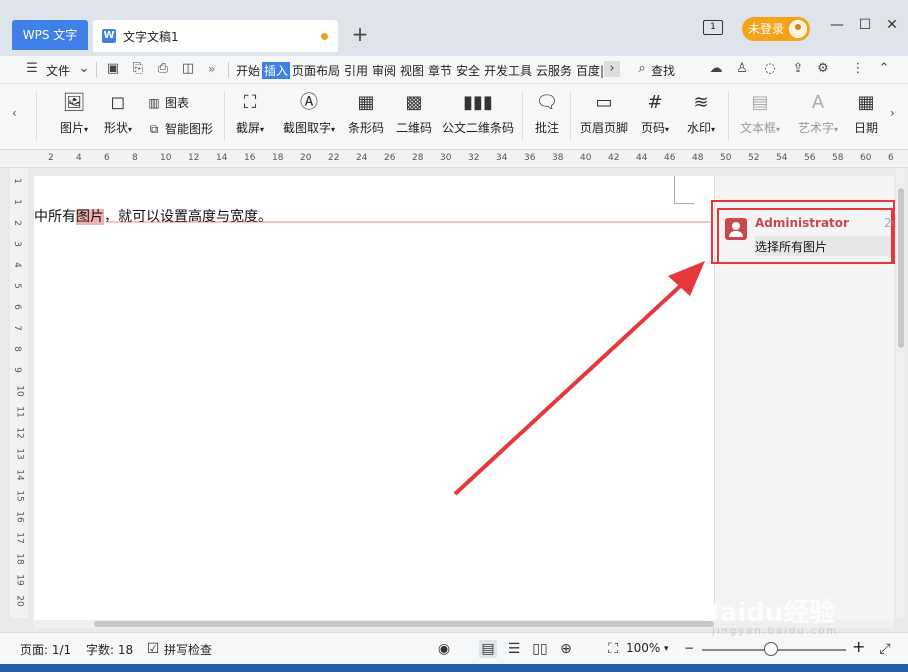 Image resolution: width=908 pixels, height=672 pixels. What do you see at coordinates (885, 649) in the screenshot?
I see `fullscreen-icon: ⤢` at bounding box center [885, 649].